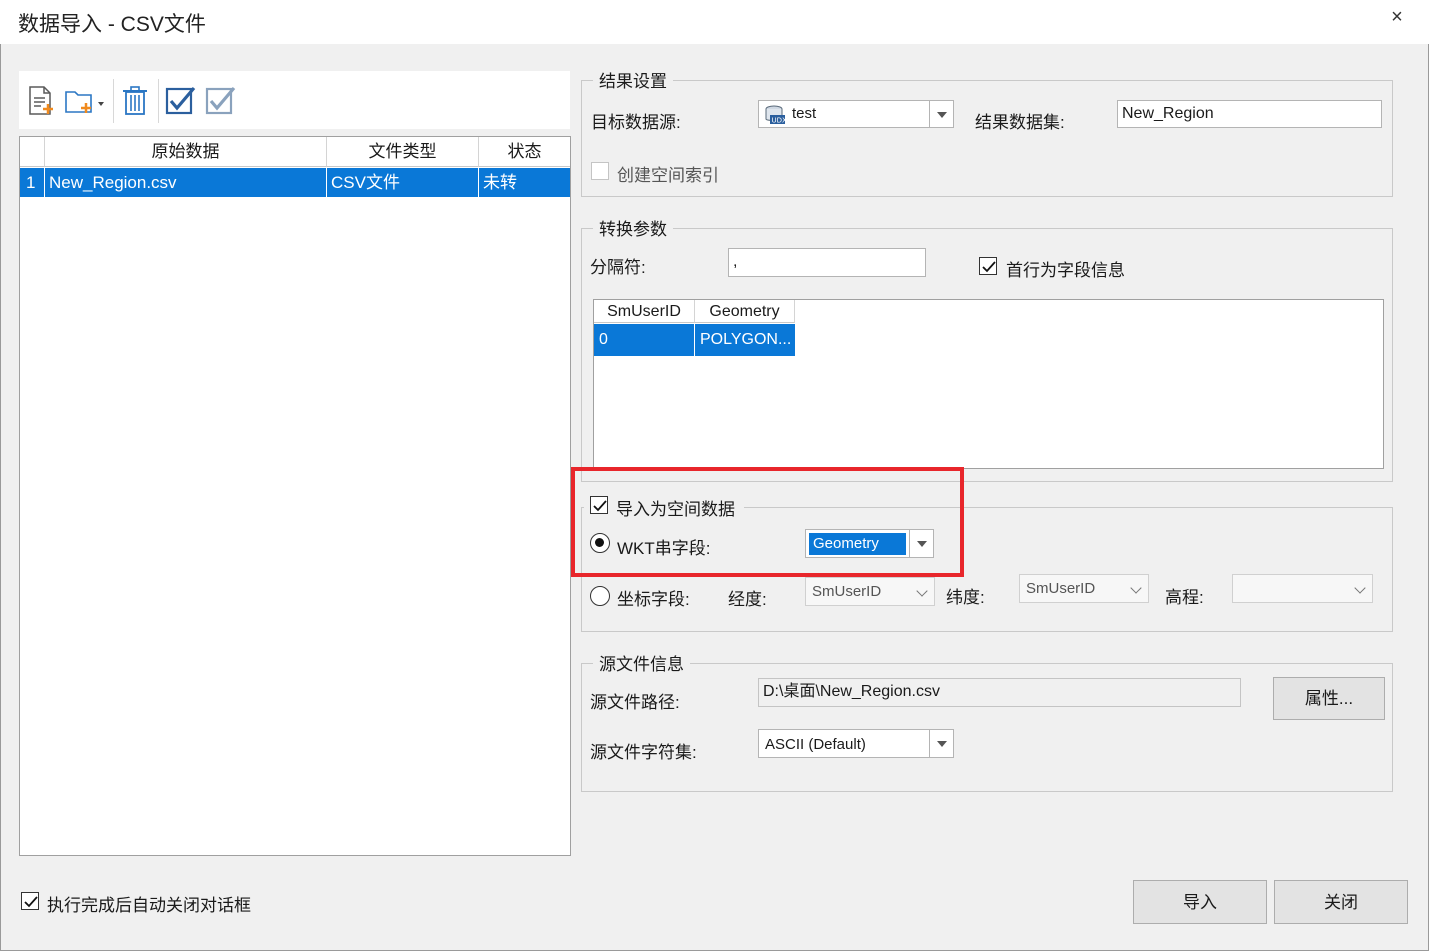  What do you see at coordinates (1302, 588) in the screenshot?
I see `elevation-combo` at bounding box center [1302, 588].